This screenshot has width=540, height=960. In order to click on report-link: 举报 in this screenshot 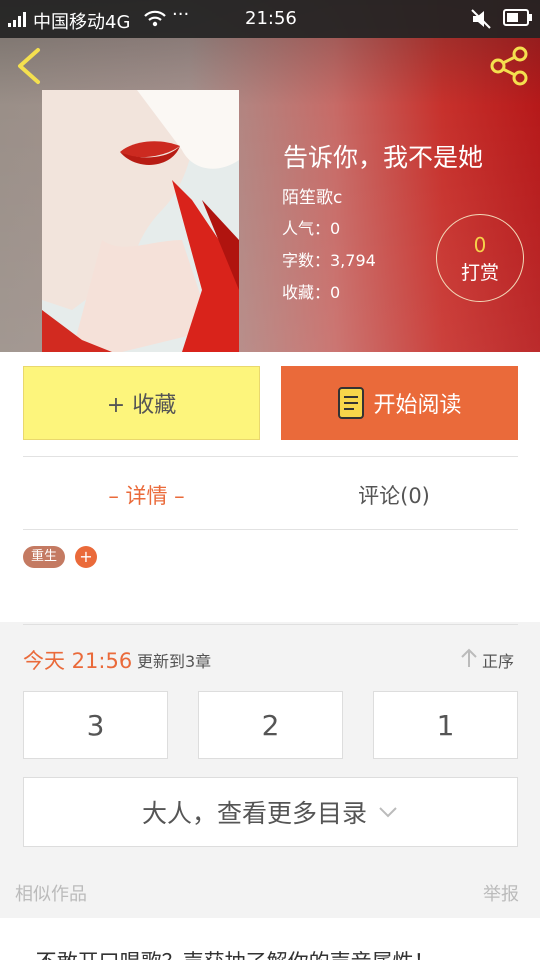, I will do `click(501, 893)`.